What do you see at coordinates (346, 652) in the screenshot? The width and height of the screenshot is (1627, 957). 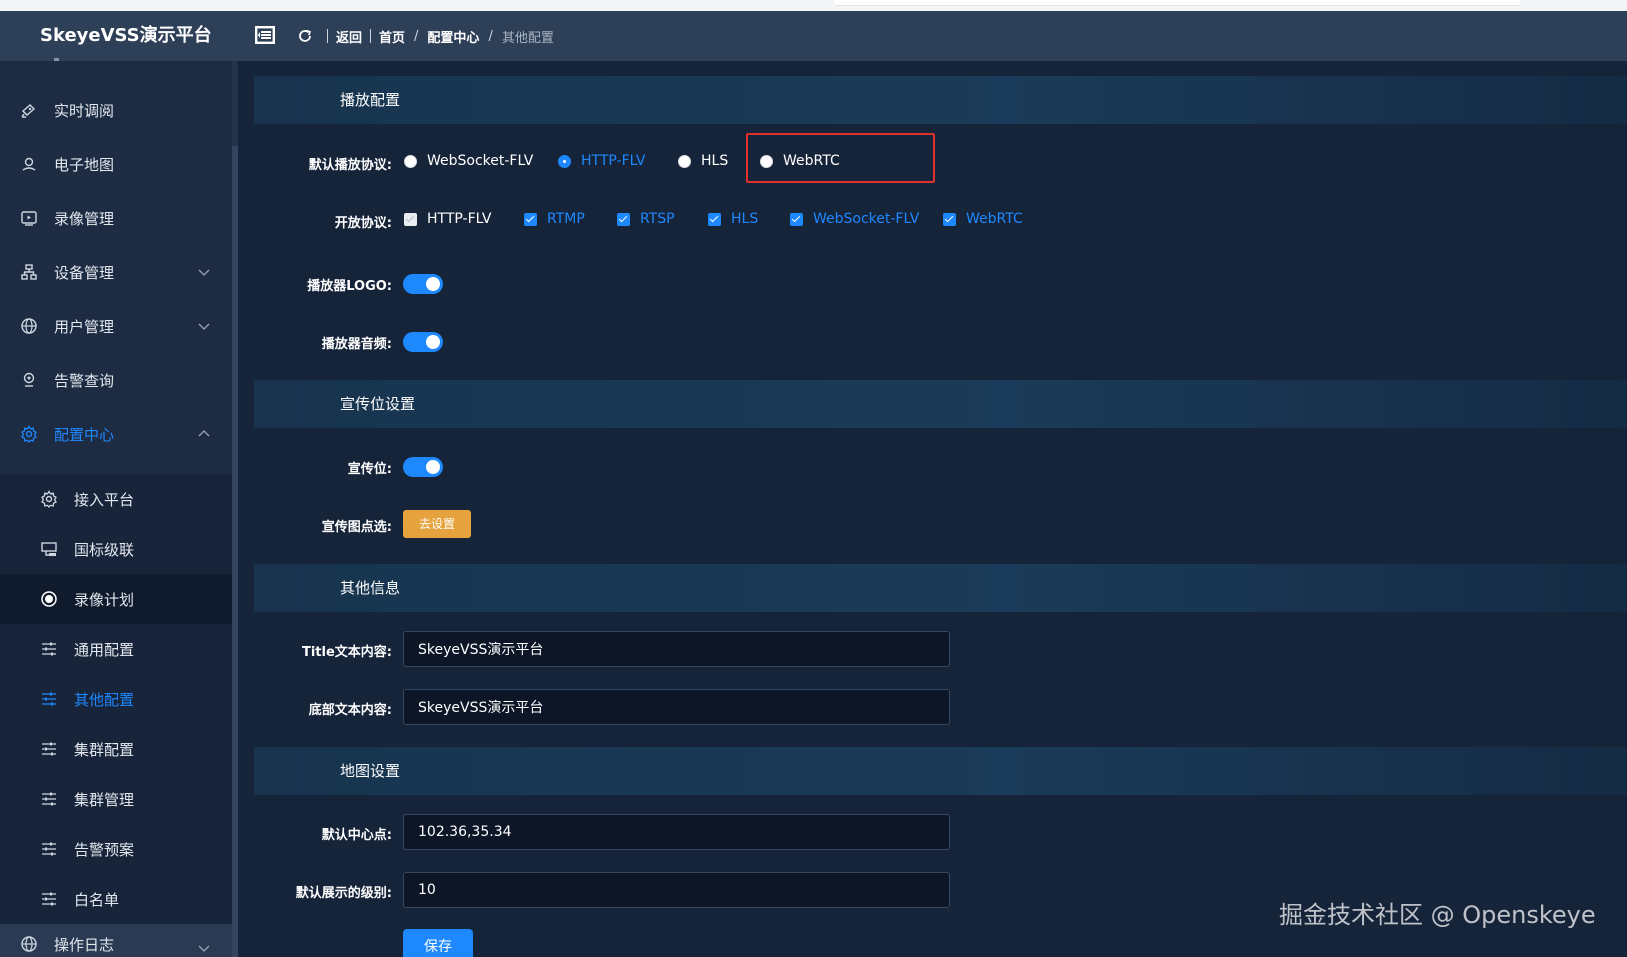 I see `title-text-label: Title文本内容:` at bounding box center [346, 652].